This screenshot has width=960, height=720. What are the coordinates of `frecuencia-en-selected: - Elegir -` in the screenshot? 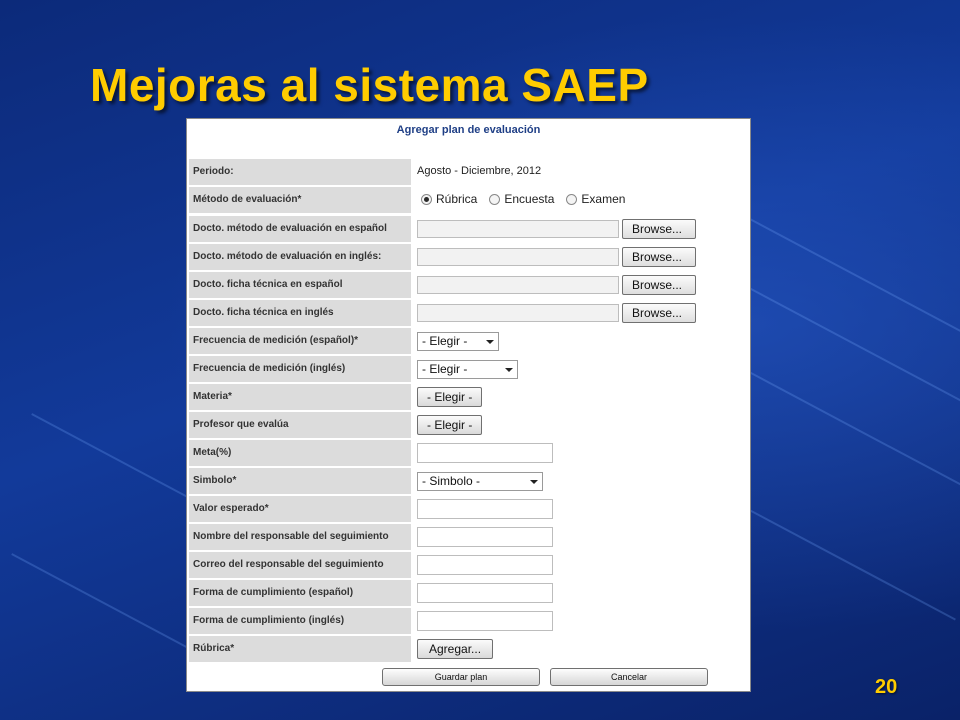 It's located at (445, 369).